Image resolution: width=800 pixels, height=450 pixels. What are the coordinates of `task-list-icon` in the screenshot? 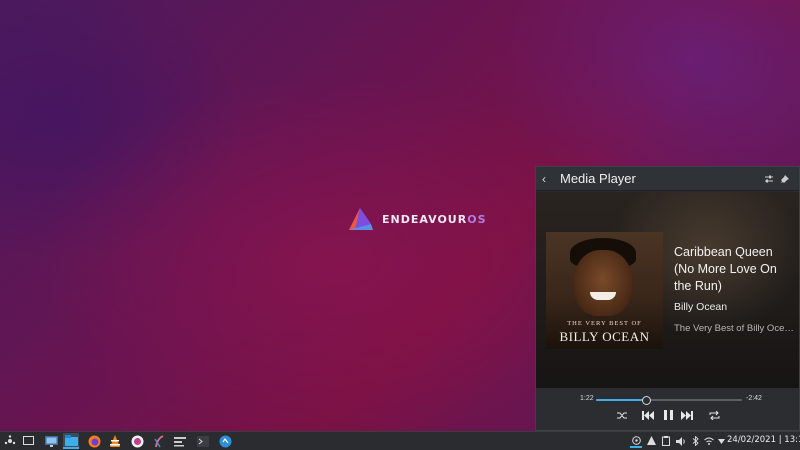 It's located at (180, 441).